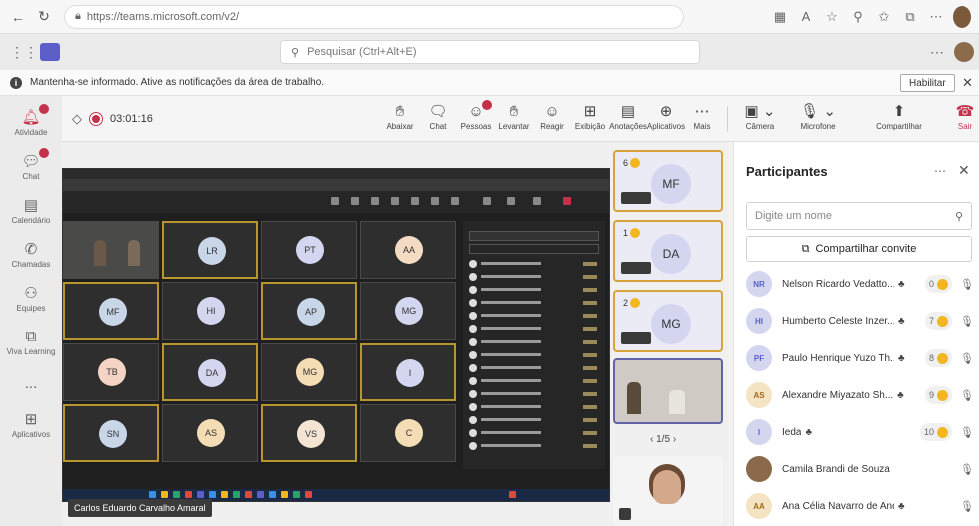 This screenshot has height=526, width=979. Describe the element at coordinates (760, 120) in the screenshot. I see `camera-button: ▣ ⌄ Câmera` at that location.